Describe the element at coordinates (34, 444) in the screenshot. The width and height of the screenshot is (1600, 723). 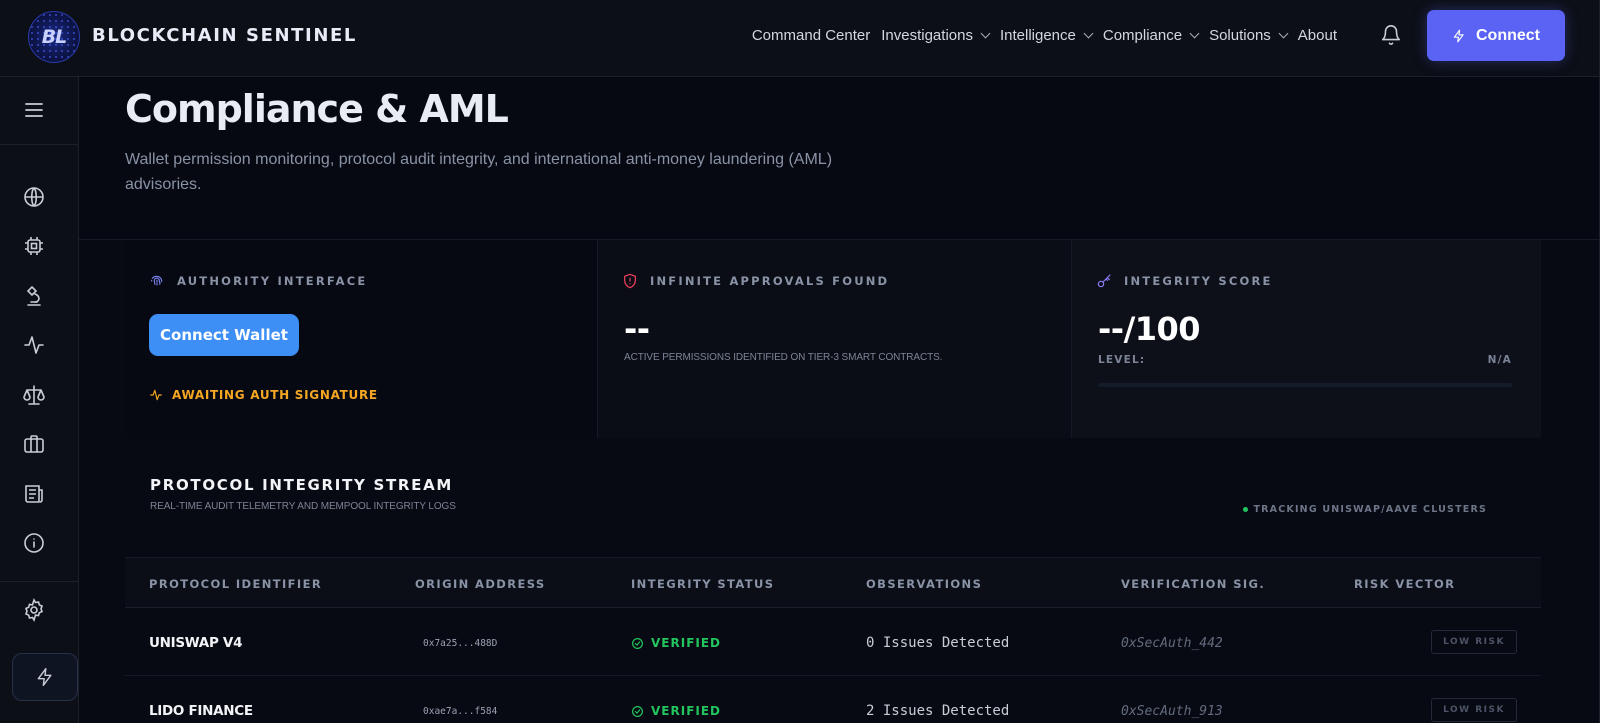
I see `briefcase-icon` at that location.